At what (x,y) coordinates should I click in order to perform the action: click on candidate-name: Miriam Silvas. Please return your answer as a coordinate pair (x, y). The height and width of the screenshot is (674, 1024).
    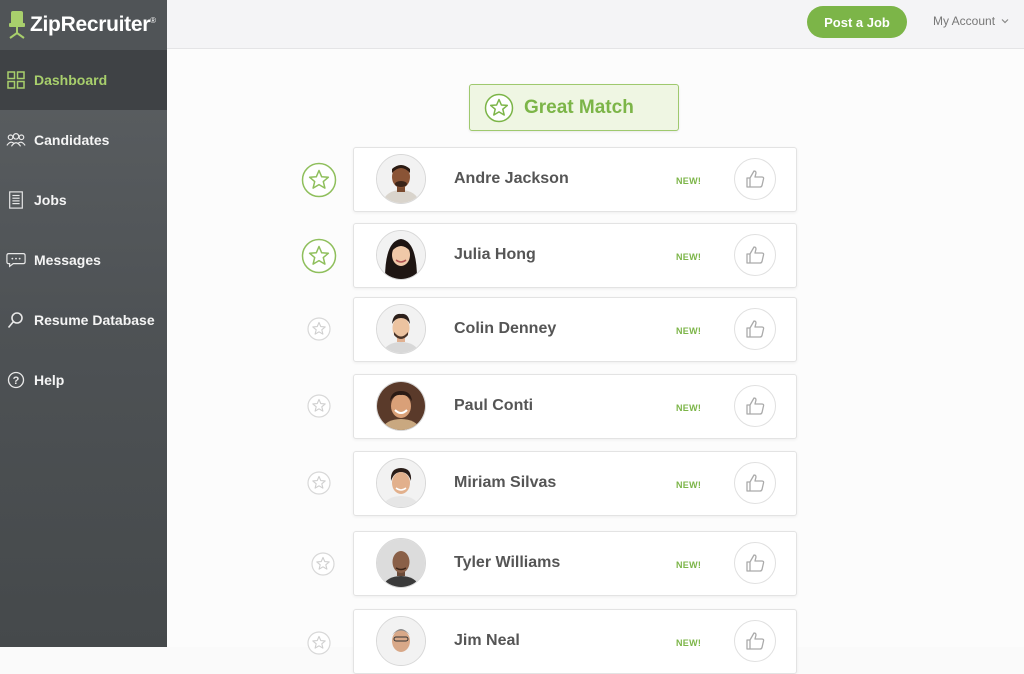
    Looking at the image, I should click on (505, 483).